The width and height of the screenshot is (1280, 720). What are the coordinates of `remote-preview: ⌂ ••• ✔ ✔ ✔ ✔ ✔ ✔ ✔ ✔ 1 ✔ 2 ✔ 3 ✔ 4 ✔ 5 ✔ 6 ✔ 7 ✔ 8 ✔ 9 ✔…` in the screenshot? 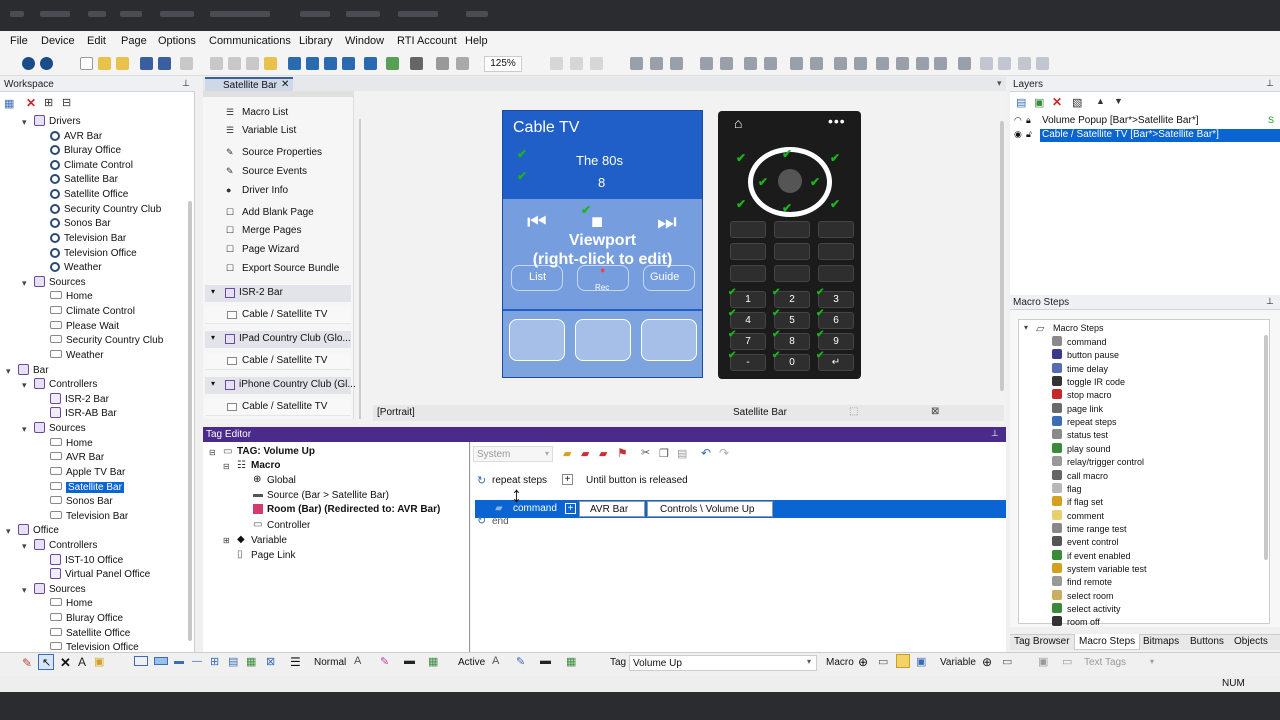 It's located at (789, 245).